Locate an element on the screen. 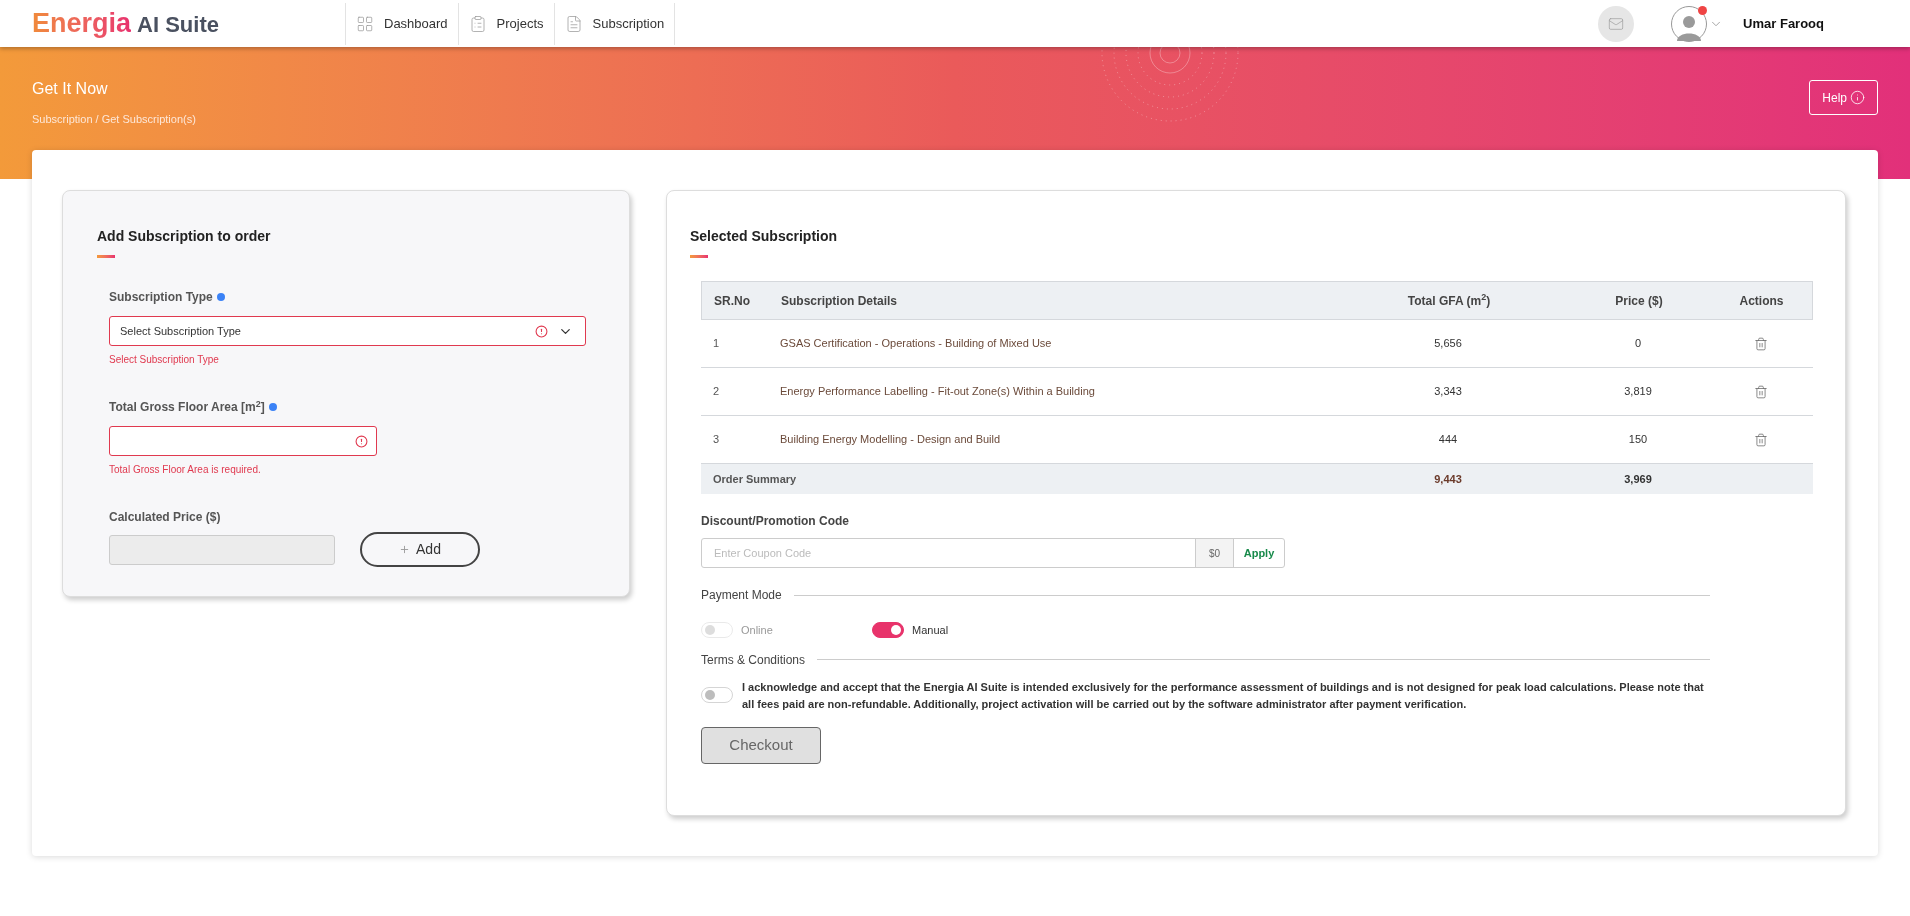 The image size is (1910, 916). mail-icon is located at coordinates (1616, 23).